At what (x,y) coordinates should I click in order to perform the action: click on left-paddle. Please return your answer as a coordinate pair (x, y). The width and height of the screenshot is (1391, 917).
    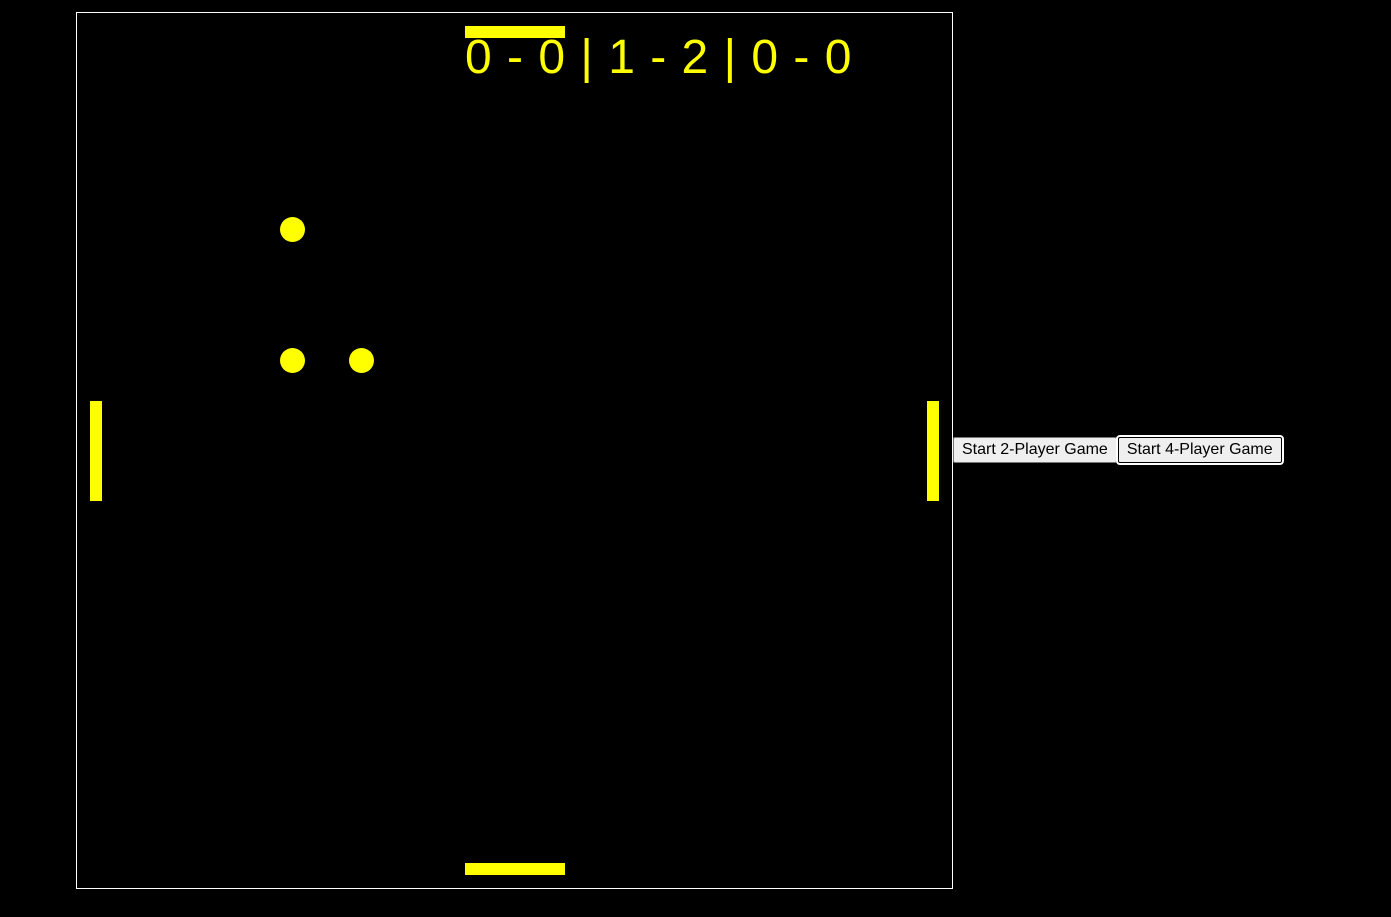
    Looking at the image, I should click on (96, 451).